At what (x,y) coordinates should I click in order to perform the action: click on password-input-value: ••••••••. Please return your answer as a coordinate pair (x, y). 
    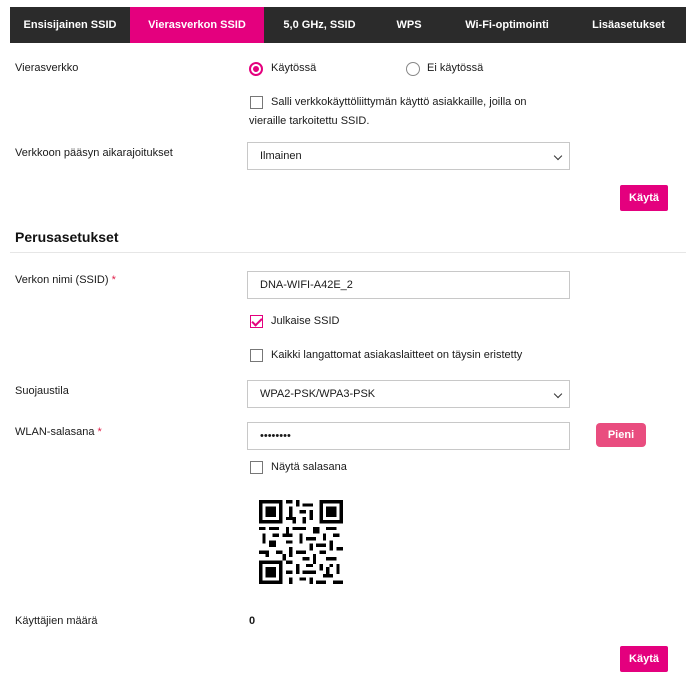
    Looking at the image, I should click on (275, 436).